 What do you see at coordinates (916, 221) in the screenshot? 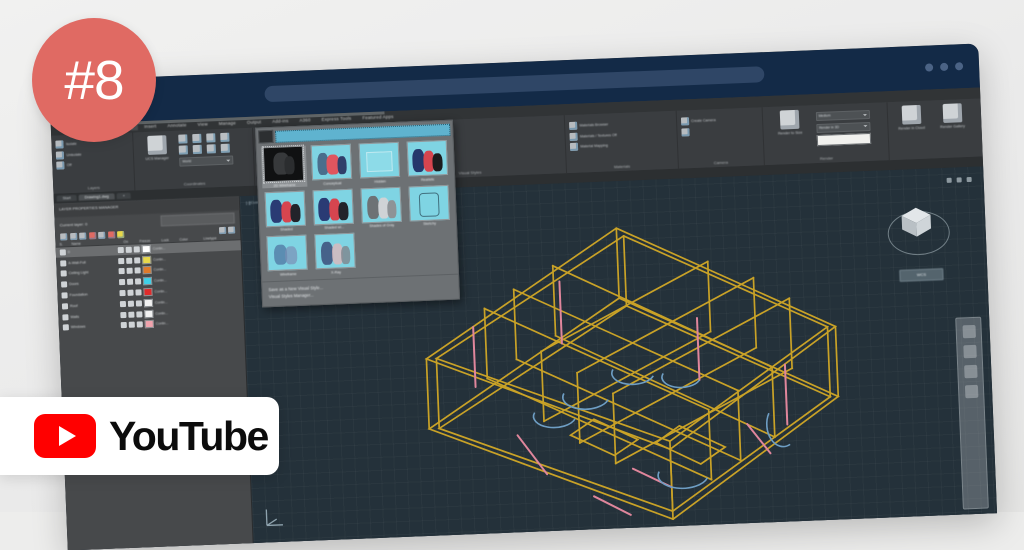
I see `viewcube-cube-icon` at bounding box center [916, 221].